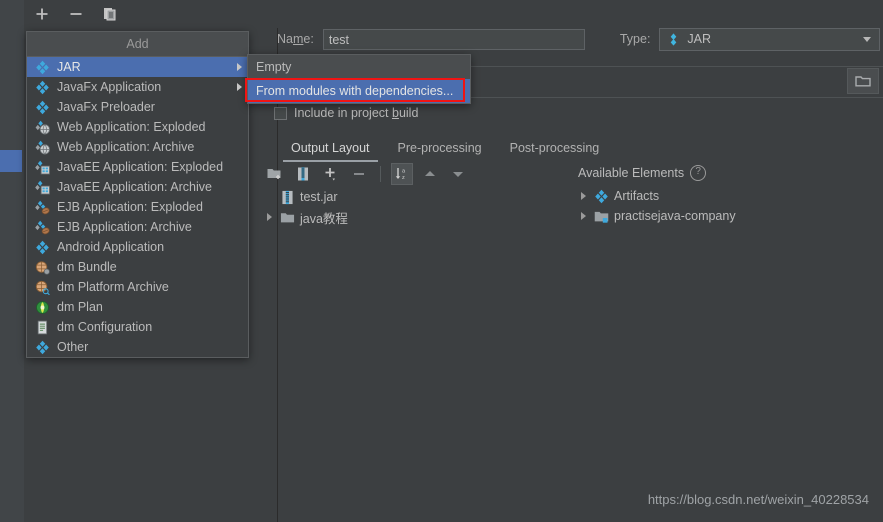 The image size is (883, 522). I want to click on add-menu-item-javafx-application: JavaFx Application, so click(137, 87).